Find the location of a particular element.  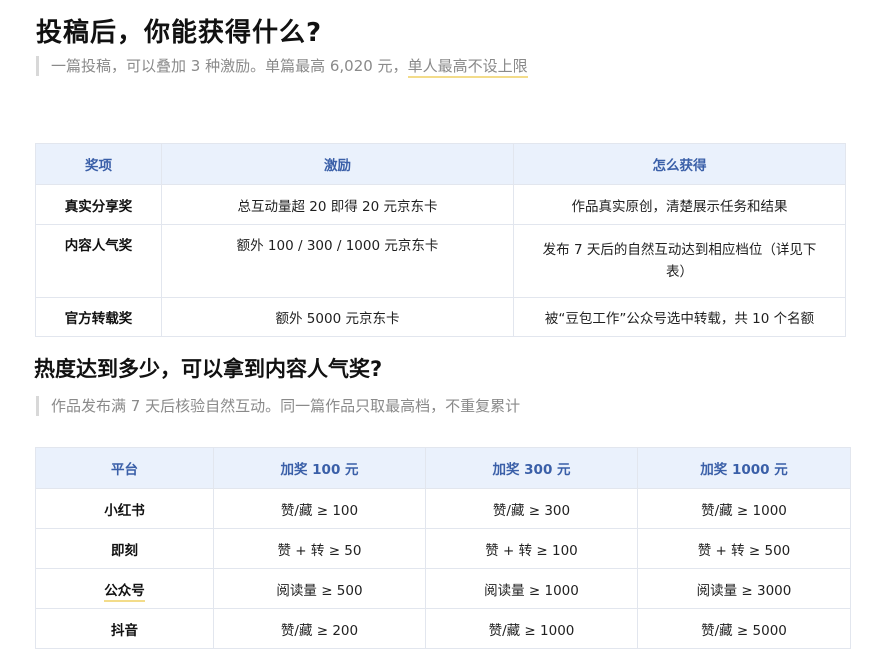

header-tier-1000: 加奖 1000 元 is located at coordinates (744, 468).